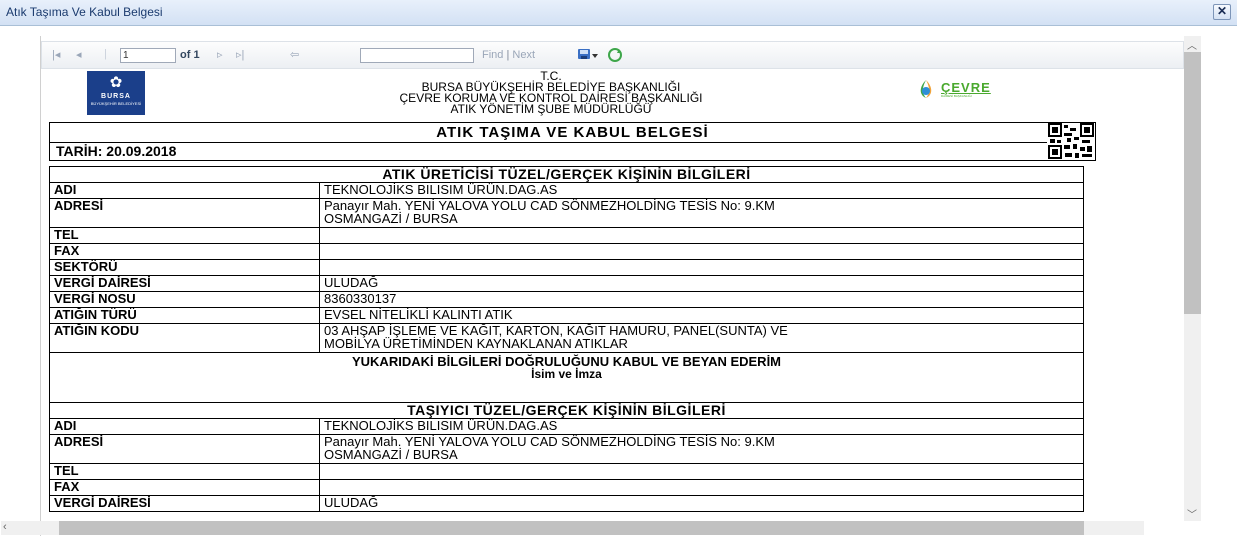 Image resolution: width=1237 pixels, height=537 pixels. I want to click on bursa-emblem-icon: ✿, so click(116, 82).